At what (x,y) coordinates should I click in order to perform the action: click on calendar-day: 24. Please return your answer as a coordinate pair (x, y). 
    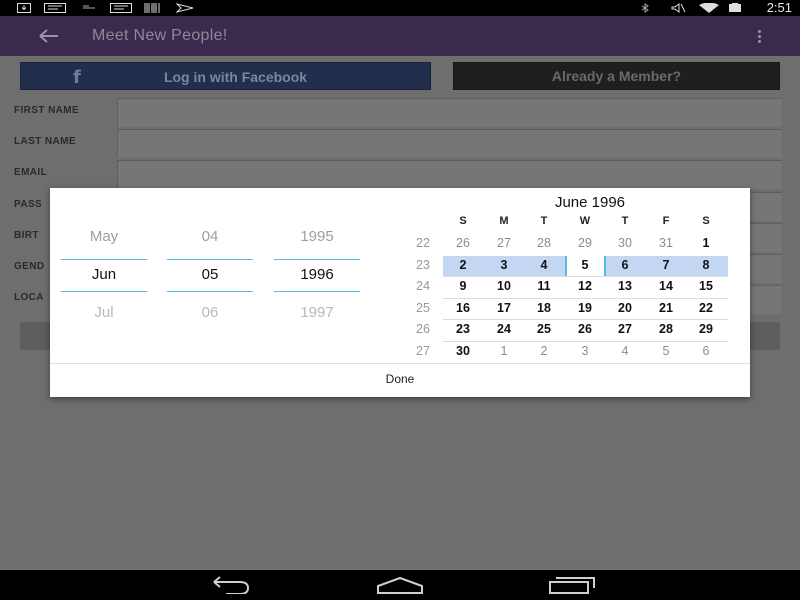
    Looking at the image, I should click on (504, 329).